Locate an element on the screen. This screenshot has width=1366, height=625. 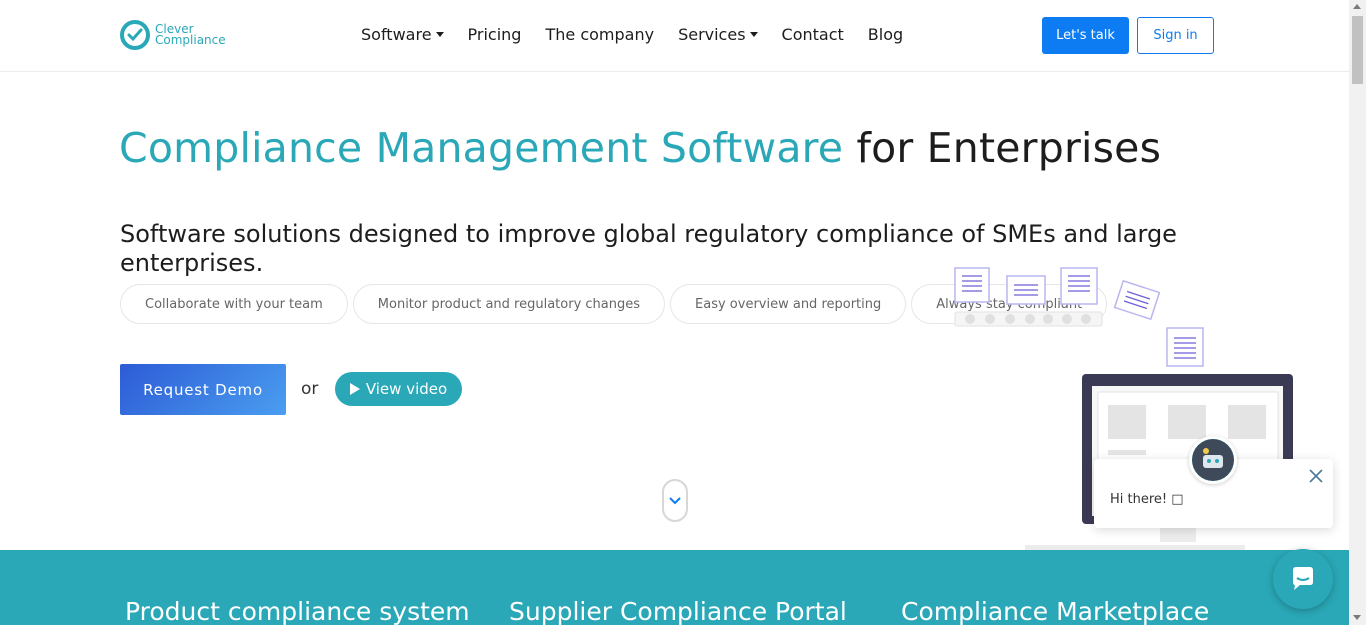
chat-avatar is located at coordinates (1213, 460).